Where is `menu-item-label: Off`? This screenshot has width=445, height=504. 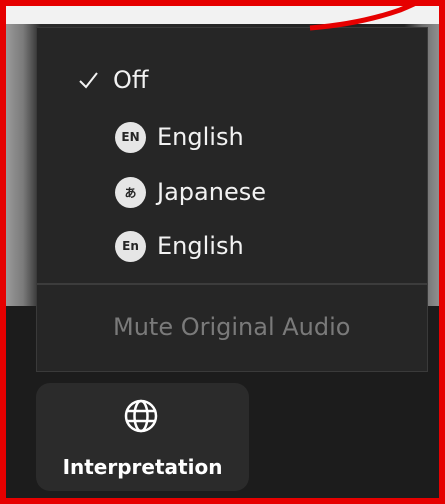 menu-item-label: Off is located at coordinates (131, 80).